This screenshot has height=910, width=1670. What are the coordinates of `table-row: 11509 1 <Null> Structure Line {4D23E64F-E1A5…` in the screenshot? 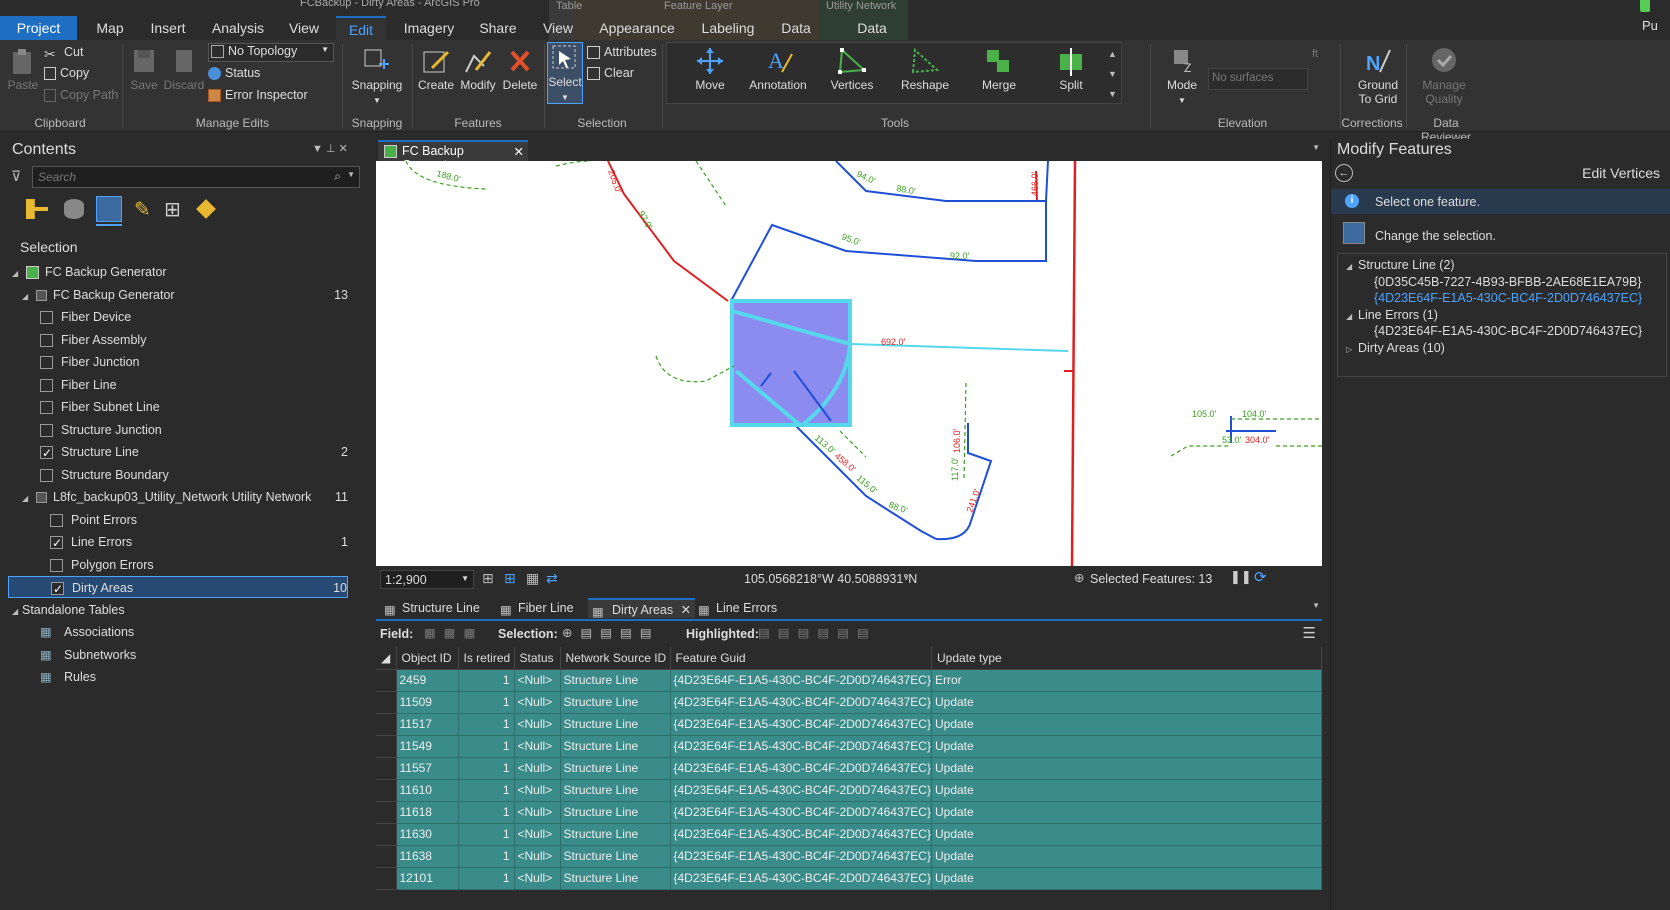 It's located at (849, 702).